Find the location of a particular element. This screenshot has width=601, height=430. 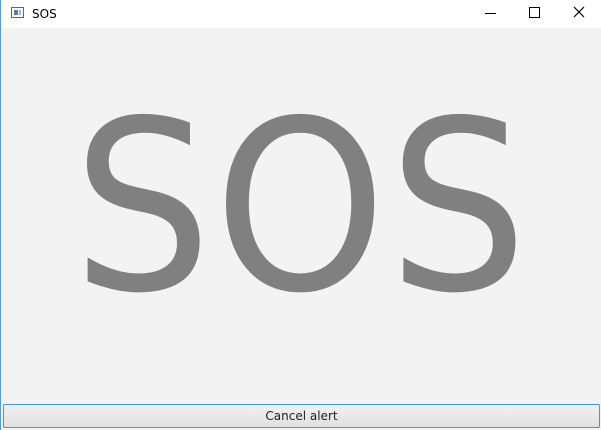

minimize-icon is located at coordinates (490, 13).